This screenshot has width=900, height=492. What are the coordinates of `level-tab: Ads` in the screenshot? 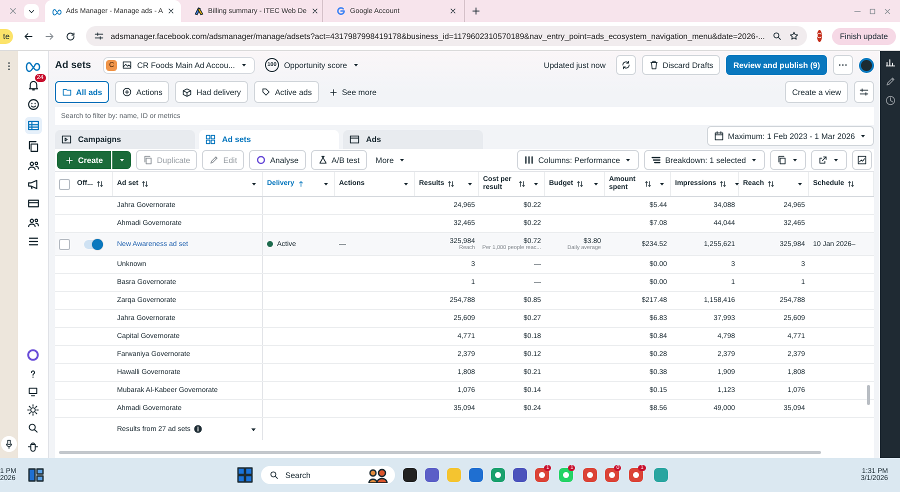 It's located at (413, 139).